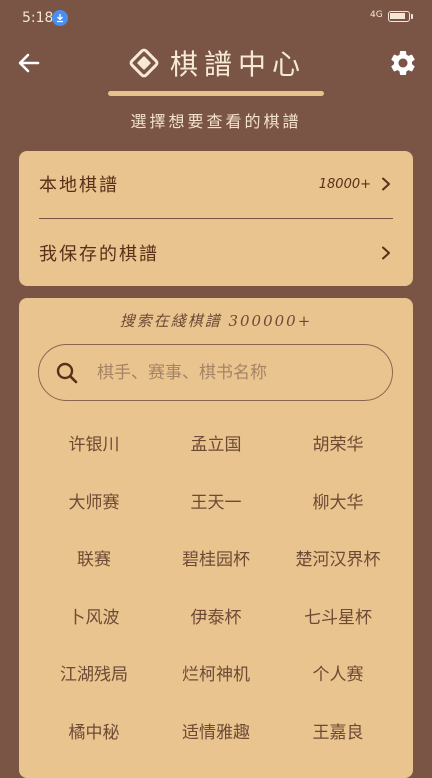  Describe the element at coordinates (29, 63) in the screenshot. I see `back-arrow-icon` at that location.